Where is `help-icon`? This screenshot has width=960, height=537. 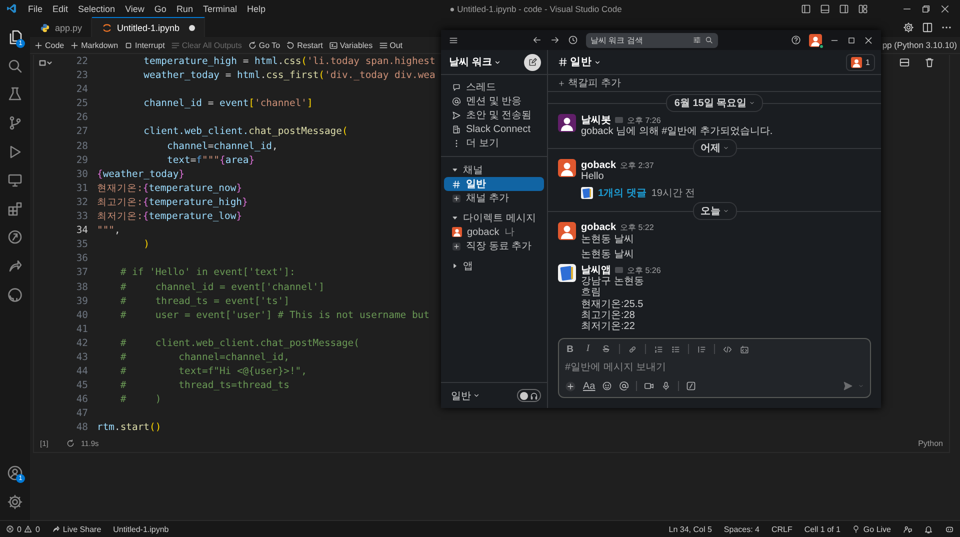 help-icon is located at coordinates (796, 40).